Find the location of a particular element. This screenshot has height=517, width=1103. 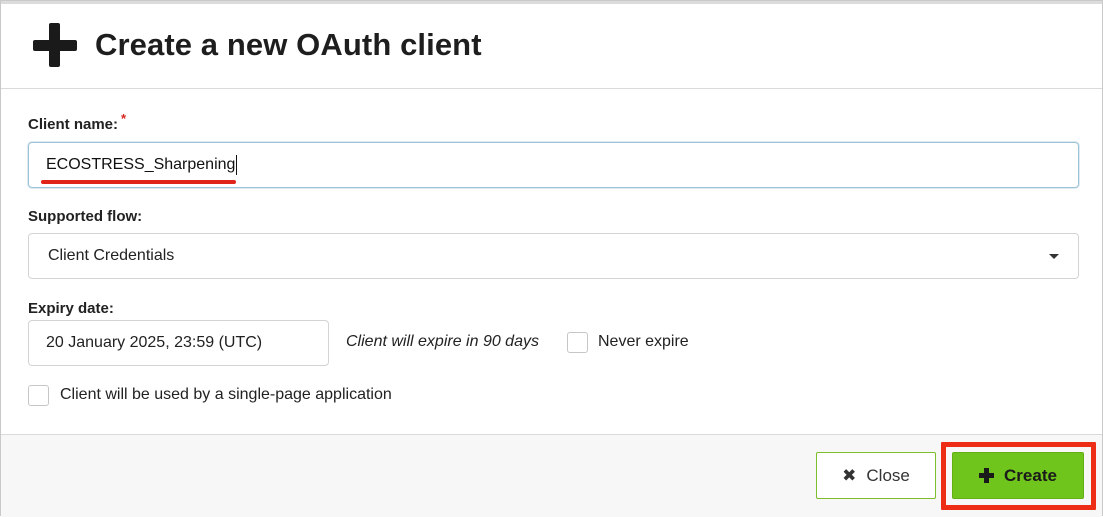

create-button: Create is located at coordinates (1018, 475).